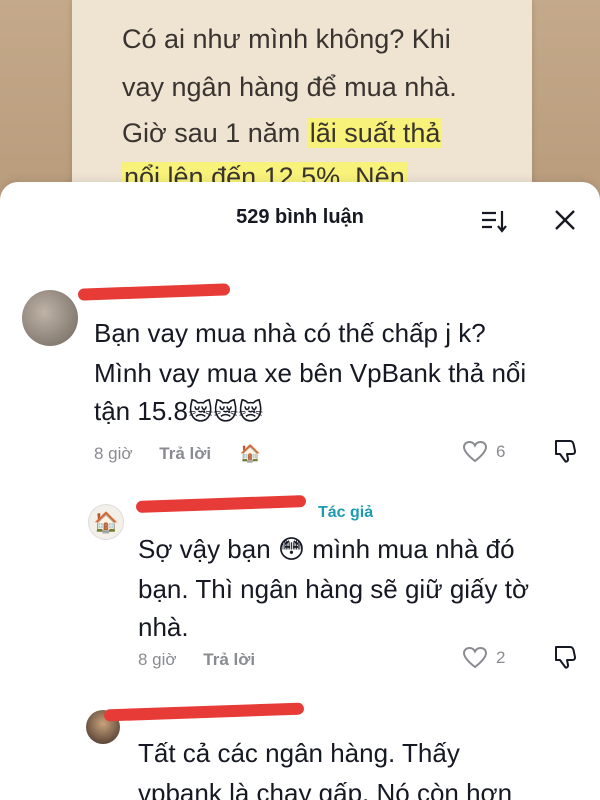 This screenshot has width=600, height=800. Describe the element at coordinates (375, 133) in the screenshot. I see `highlighted-text: lãi suất thả` at that location.